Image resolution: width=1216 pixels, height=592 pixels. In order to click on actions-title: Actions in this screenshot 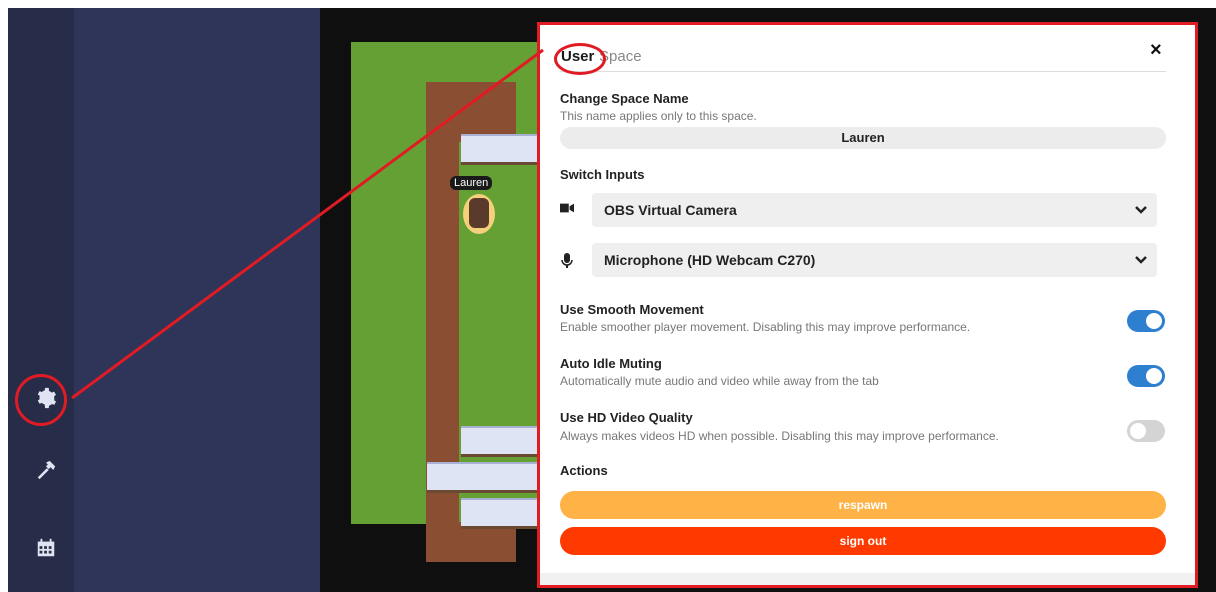, I will do `click(584, 470)`.